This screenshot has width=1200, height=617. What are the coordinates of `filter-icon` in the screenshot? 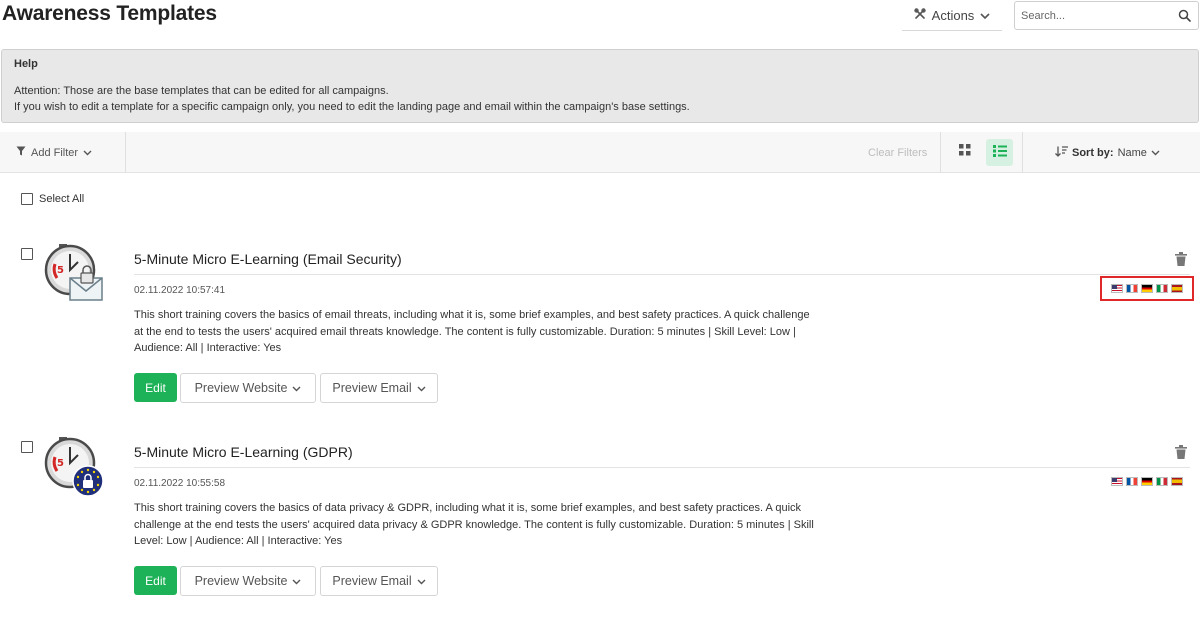 It's located at (21, 152).